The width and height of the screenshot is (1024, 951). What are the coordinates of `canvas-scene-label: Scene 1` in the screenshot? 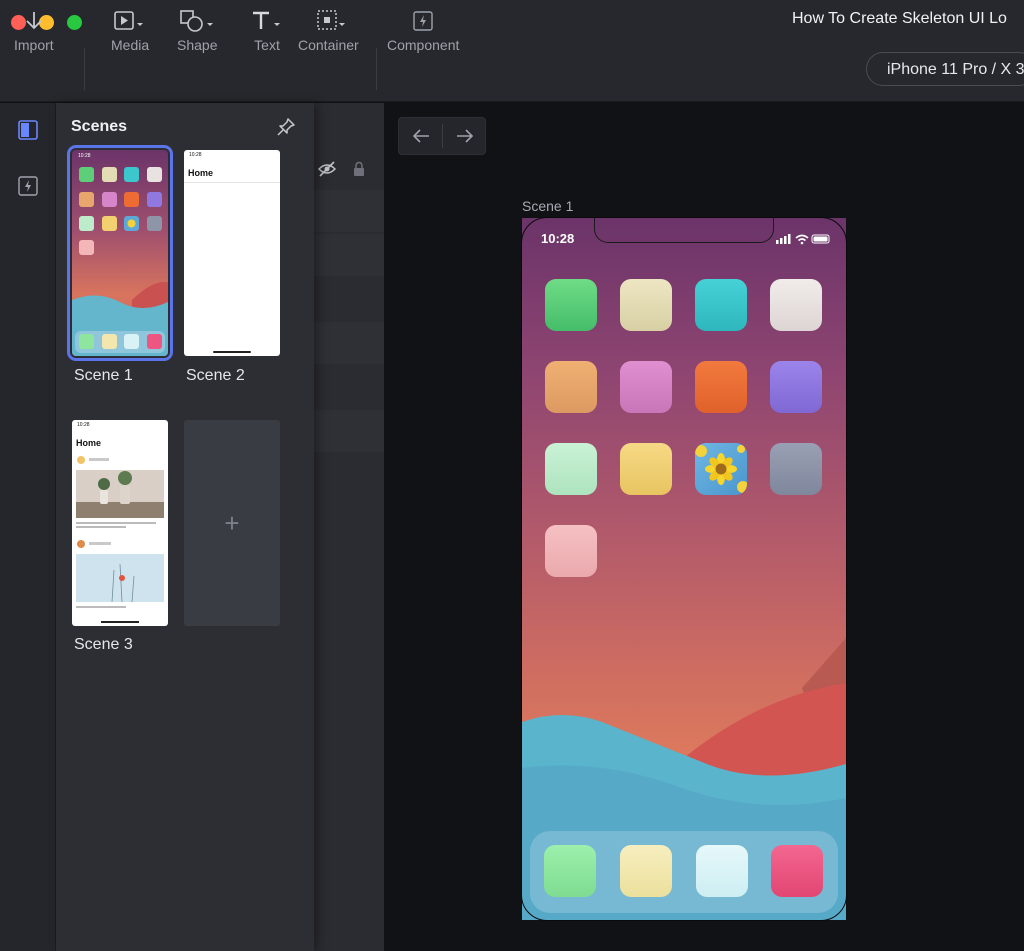 It's located at (548, 206).